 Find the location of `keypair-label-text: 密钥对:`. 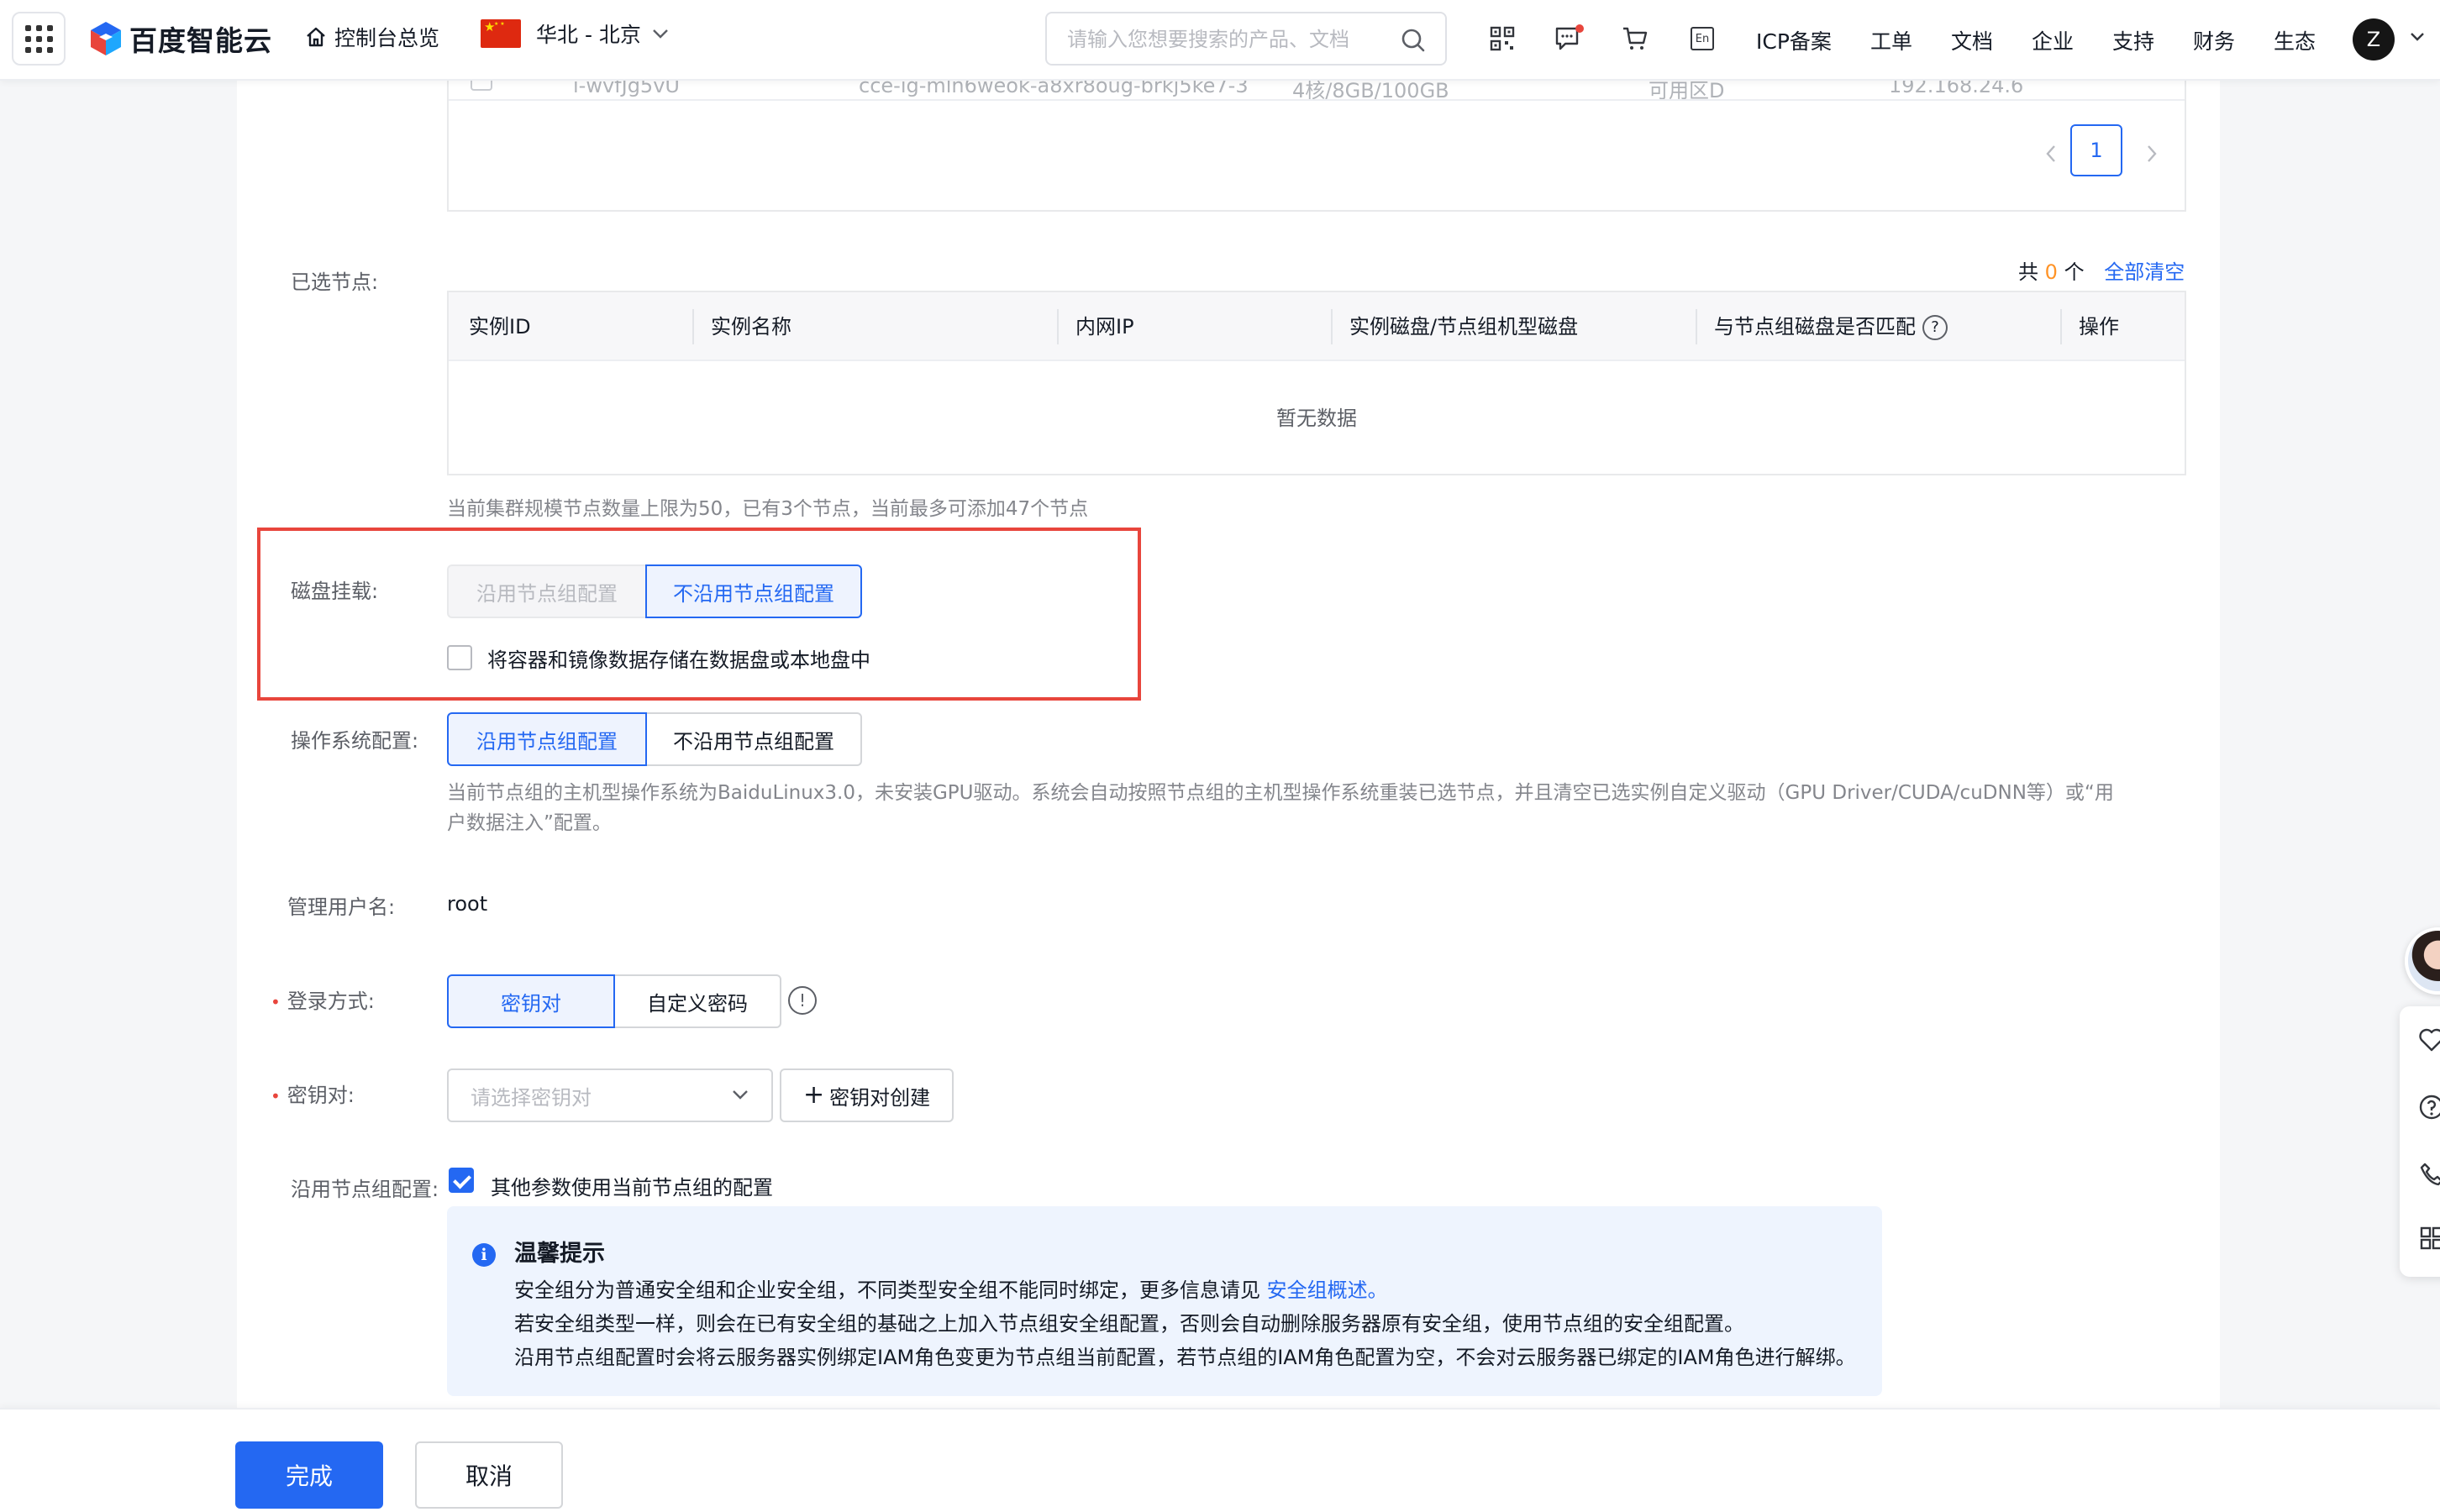

keypair-label-text: 密钥对: is located at coordinates (321, 1095).